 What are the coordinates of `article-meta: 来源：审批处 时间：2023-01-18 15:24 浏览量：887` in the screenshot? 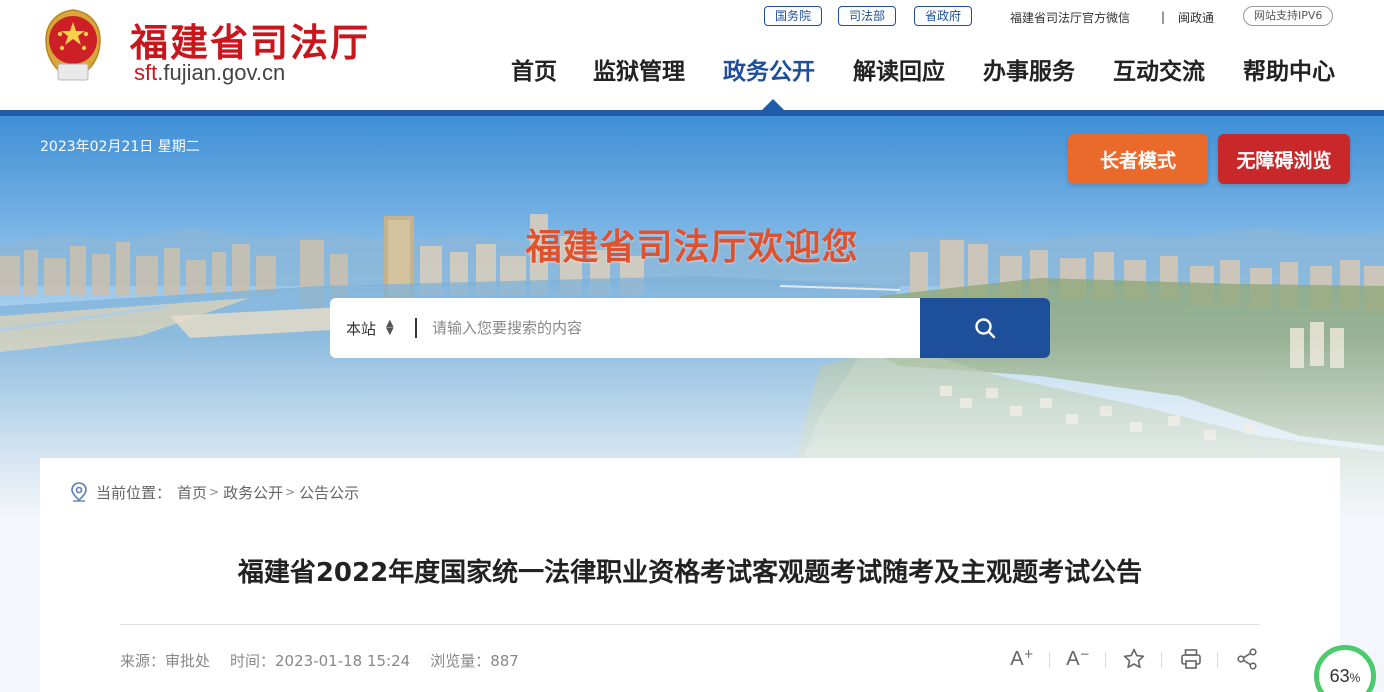 It's located at (319, 660).